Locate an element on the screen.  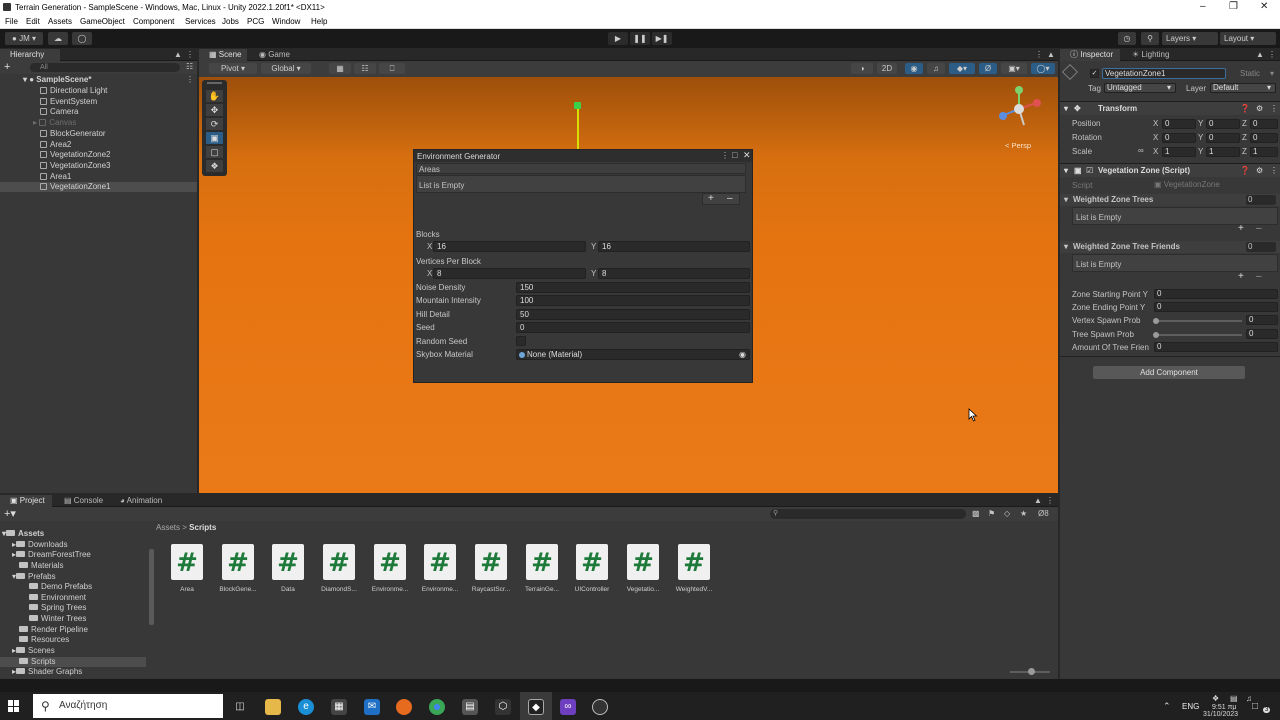
scale-tool-icon: ▣ is located at coordinates (214, 138).